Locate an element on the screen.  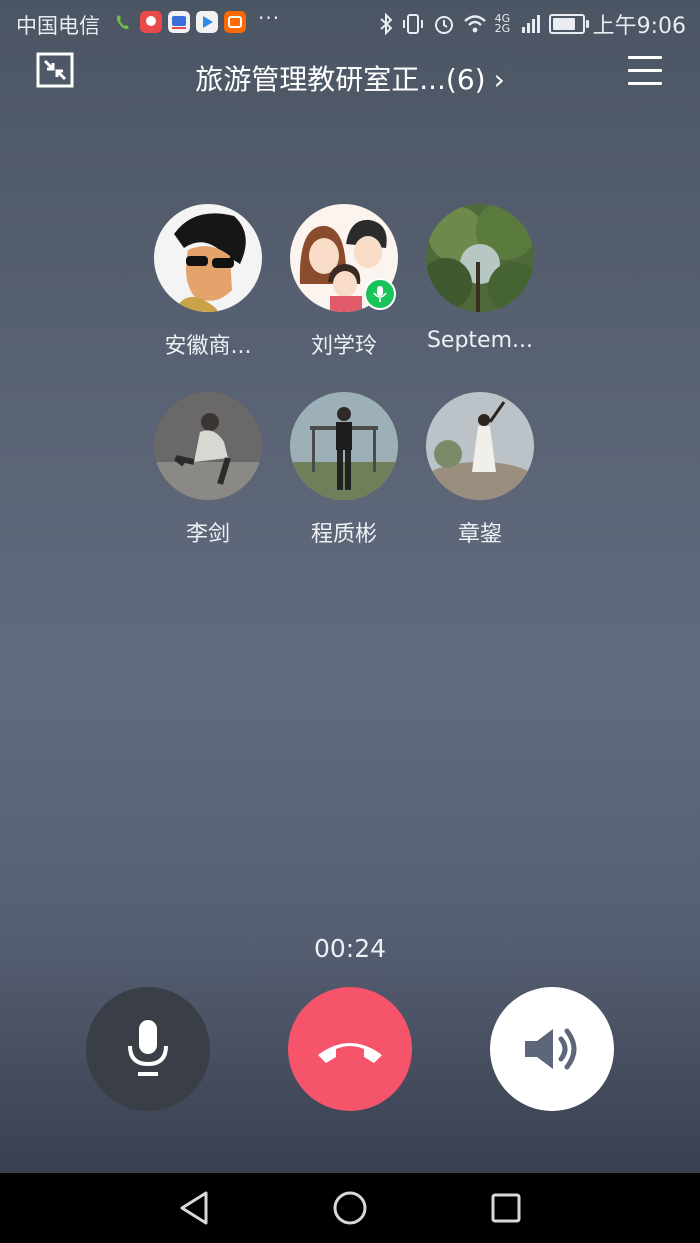
participant: 程质彬 is located at coordinates (344, 470).